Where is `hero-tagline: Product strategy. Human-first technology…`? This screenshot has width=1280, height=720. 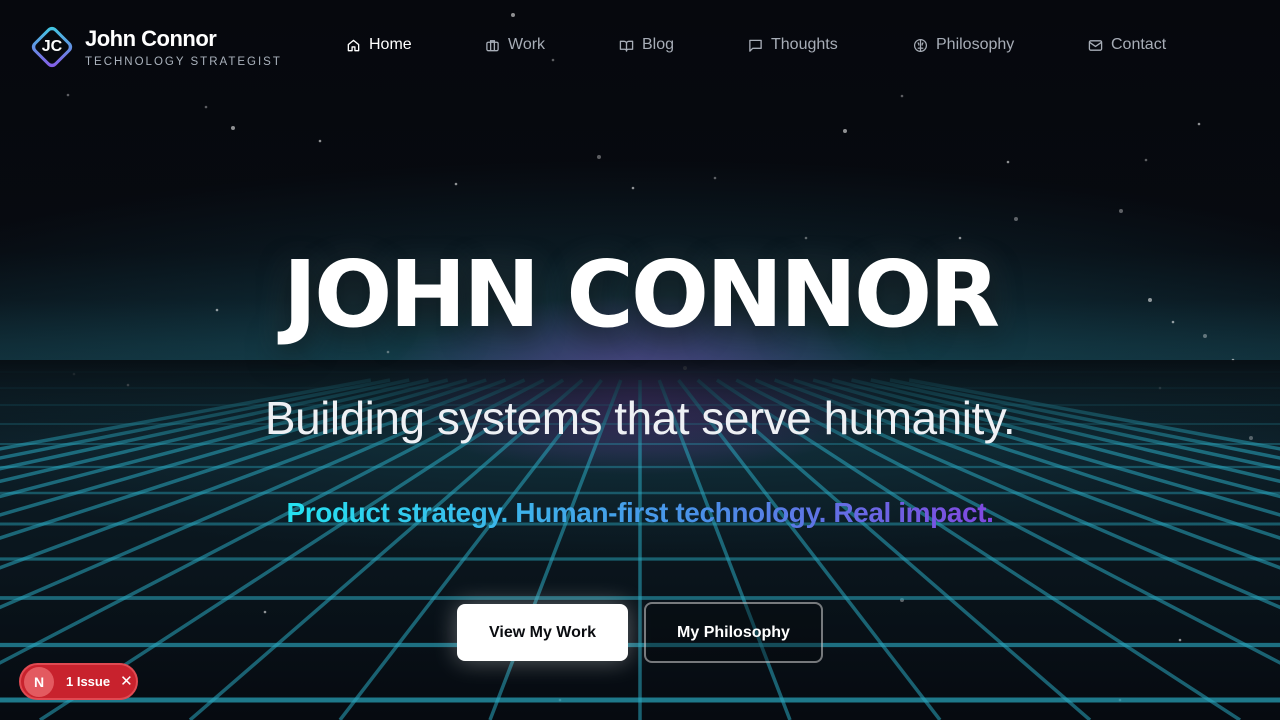 hero-tagline: Product strategy. Human-first technology… is located at coordinates (640, 513).